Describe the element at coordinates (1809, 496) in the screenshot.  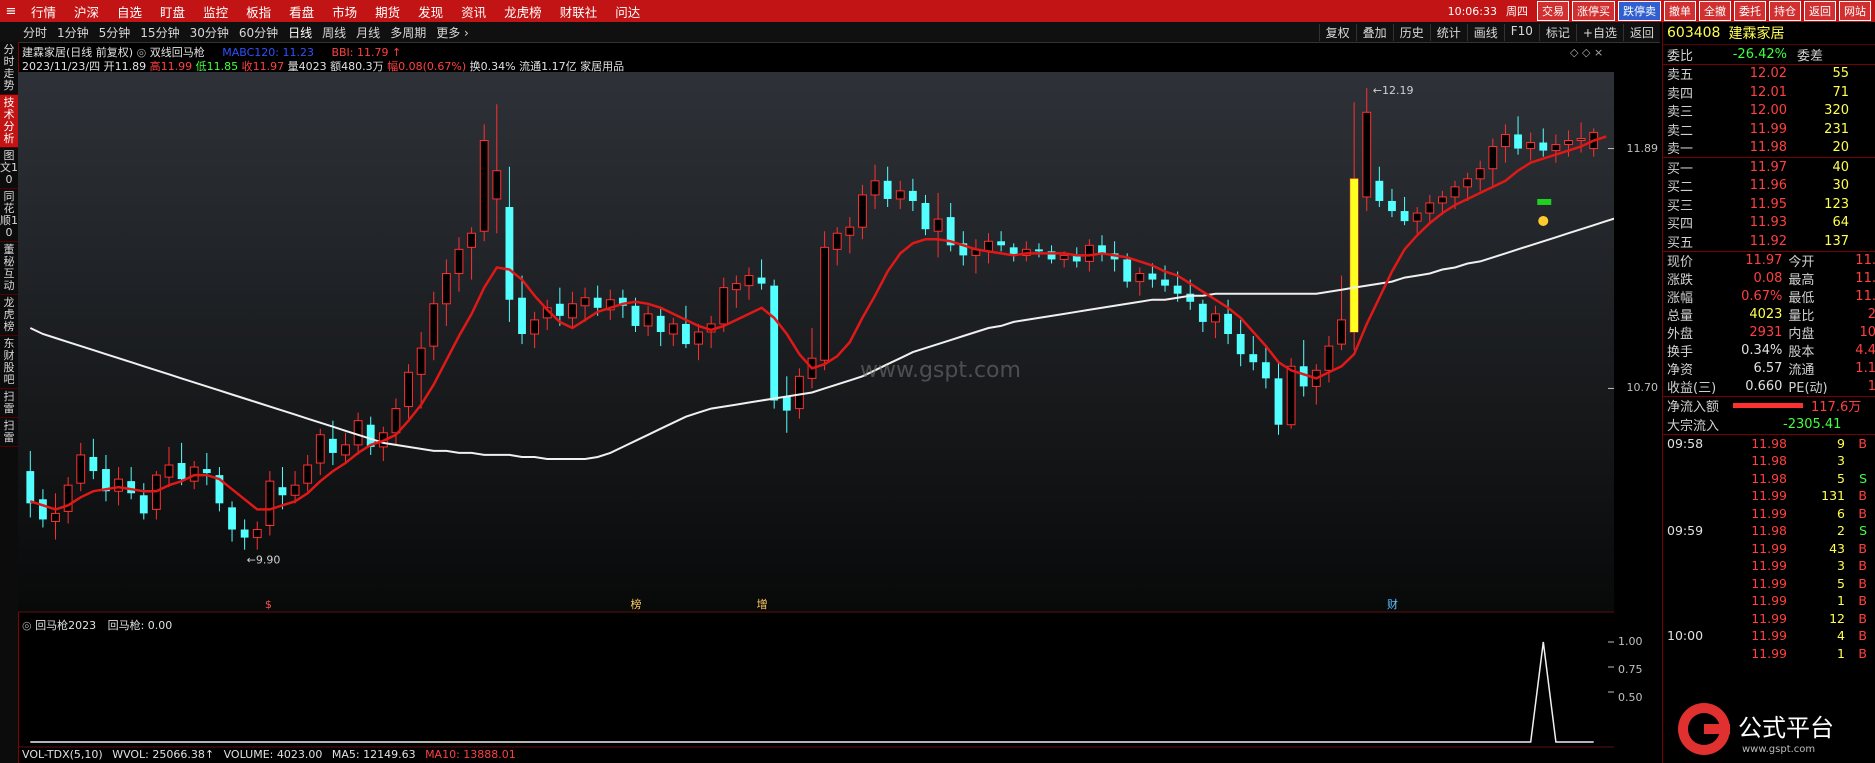
I see `tick-row: 11.99 131 B` at that location.